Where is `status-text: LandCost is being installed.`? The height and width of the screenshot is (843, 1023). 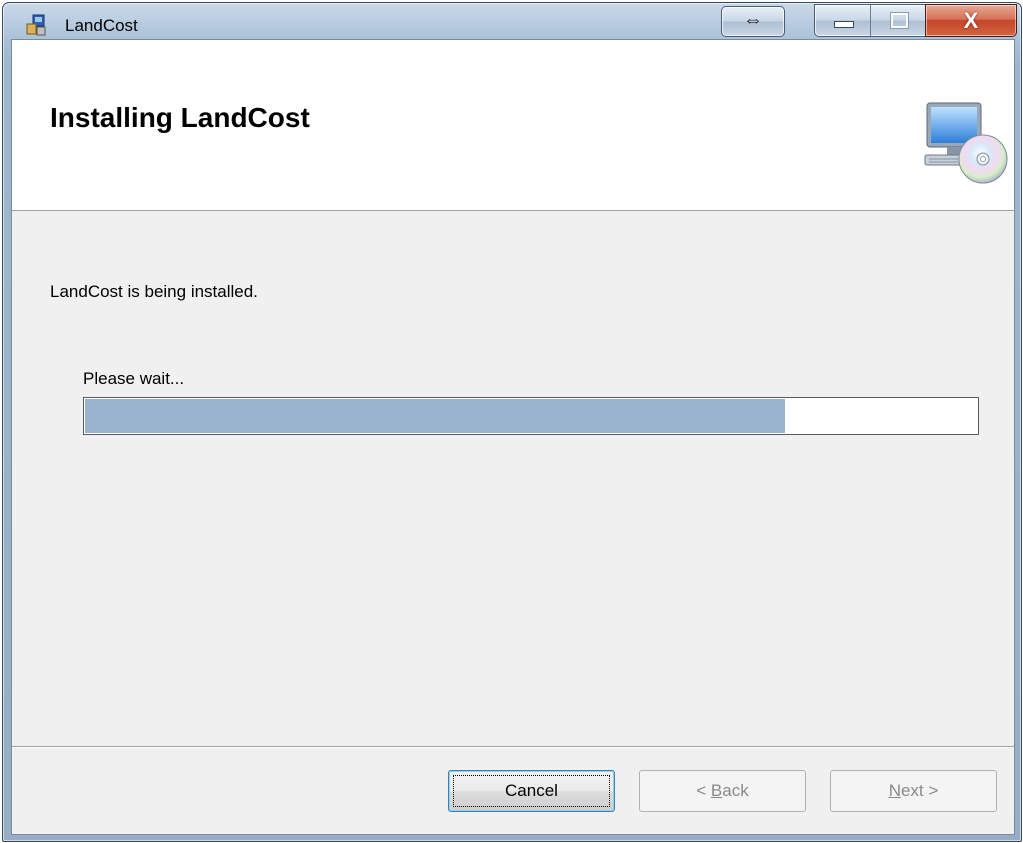 status-text: LandCost is being installed. is located at coordinates (154, 291).